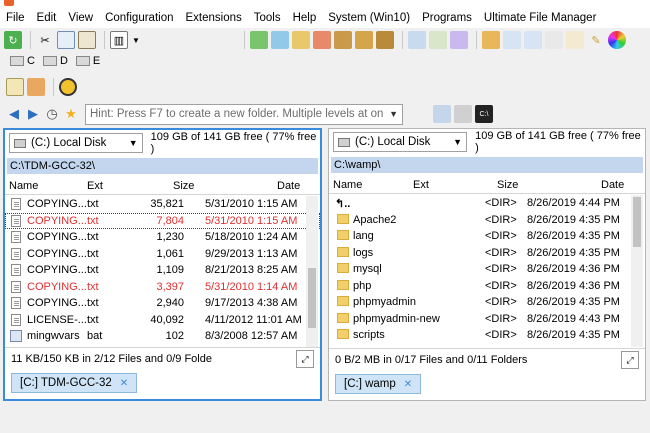 Image resolution: width=650 pixels, height=433 pixels. What do you see at coordinates (540, 18) in the screenshot?
I see `menu-ultimate-file-manager: Ultimate File Manager` at bounding box center [540, 18].